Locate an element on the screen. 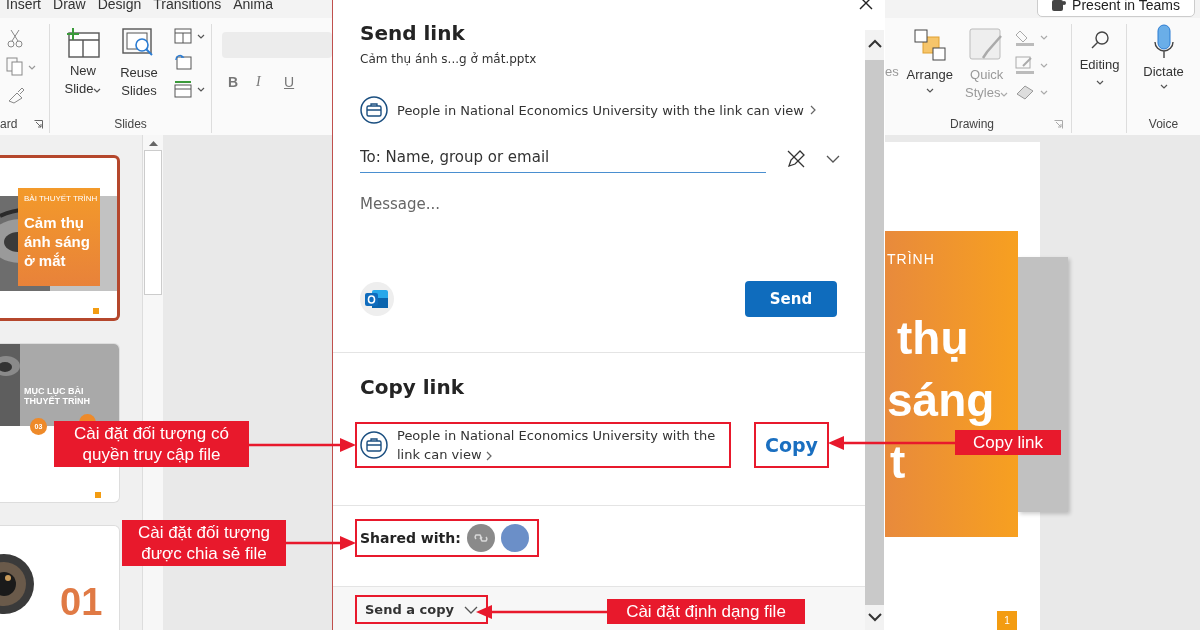 The width and height of the screenshot is (1200, 630). callout-tooltip: Copy link is located at coordinates (1008, 442).